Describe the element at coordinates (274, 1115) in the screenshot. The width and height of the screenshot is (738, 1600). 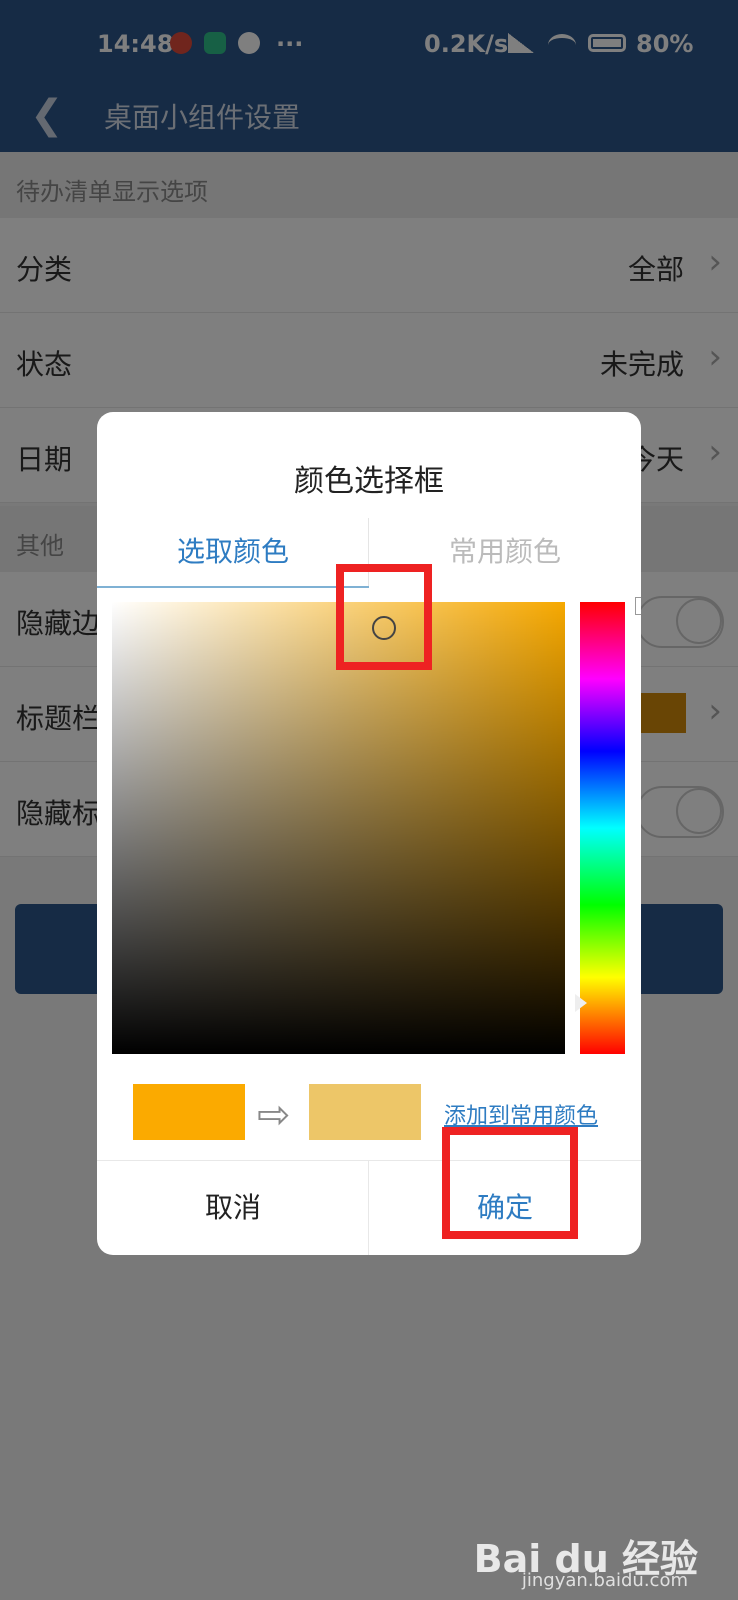
I see `arrow-right-icon: ⇨` at that location.